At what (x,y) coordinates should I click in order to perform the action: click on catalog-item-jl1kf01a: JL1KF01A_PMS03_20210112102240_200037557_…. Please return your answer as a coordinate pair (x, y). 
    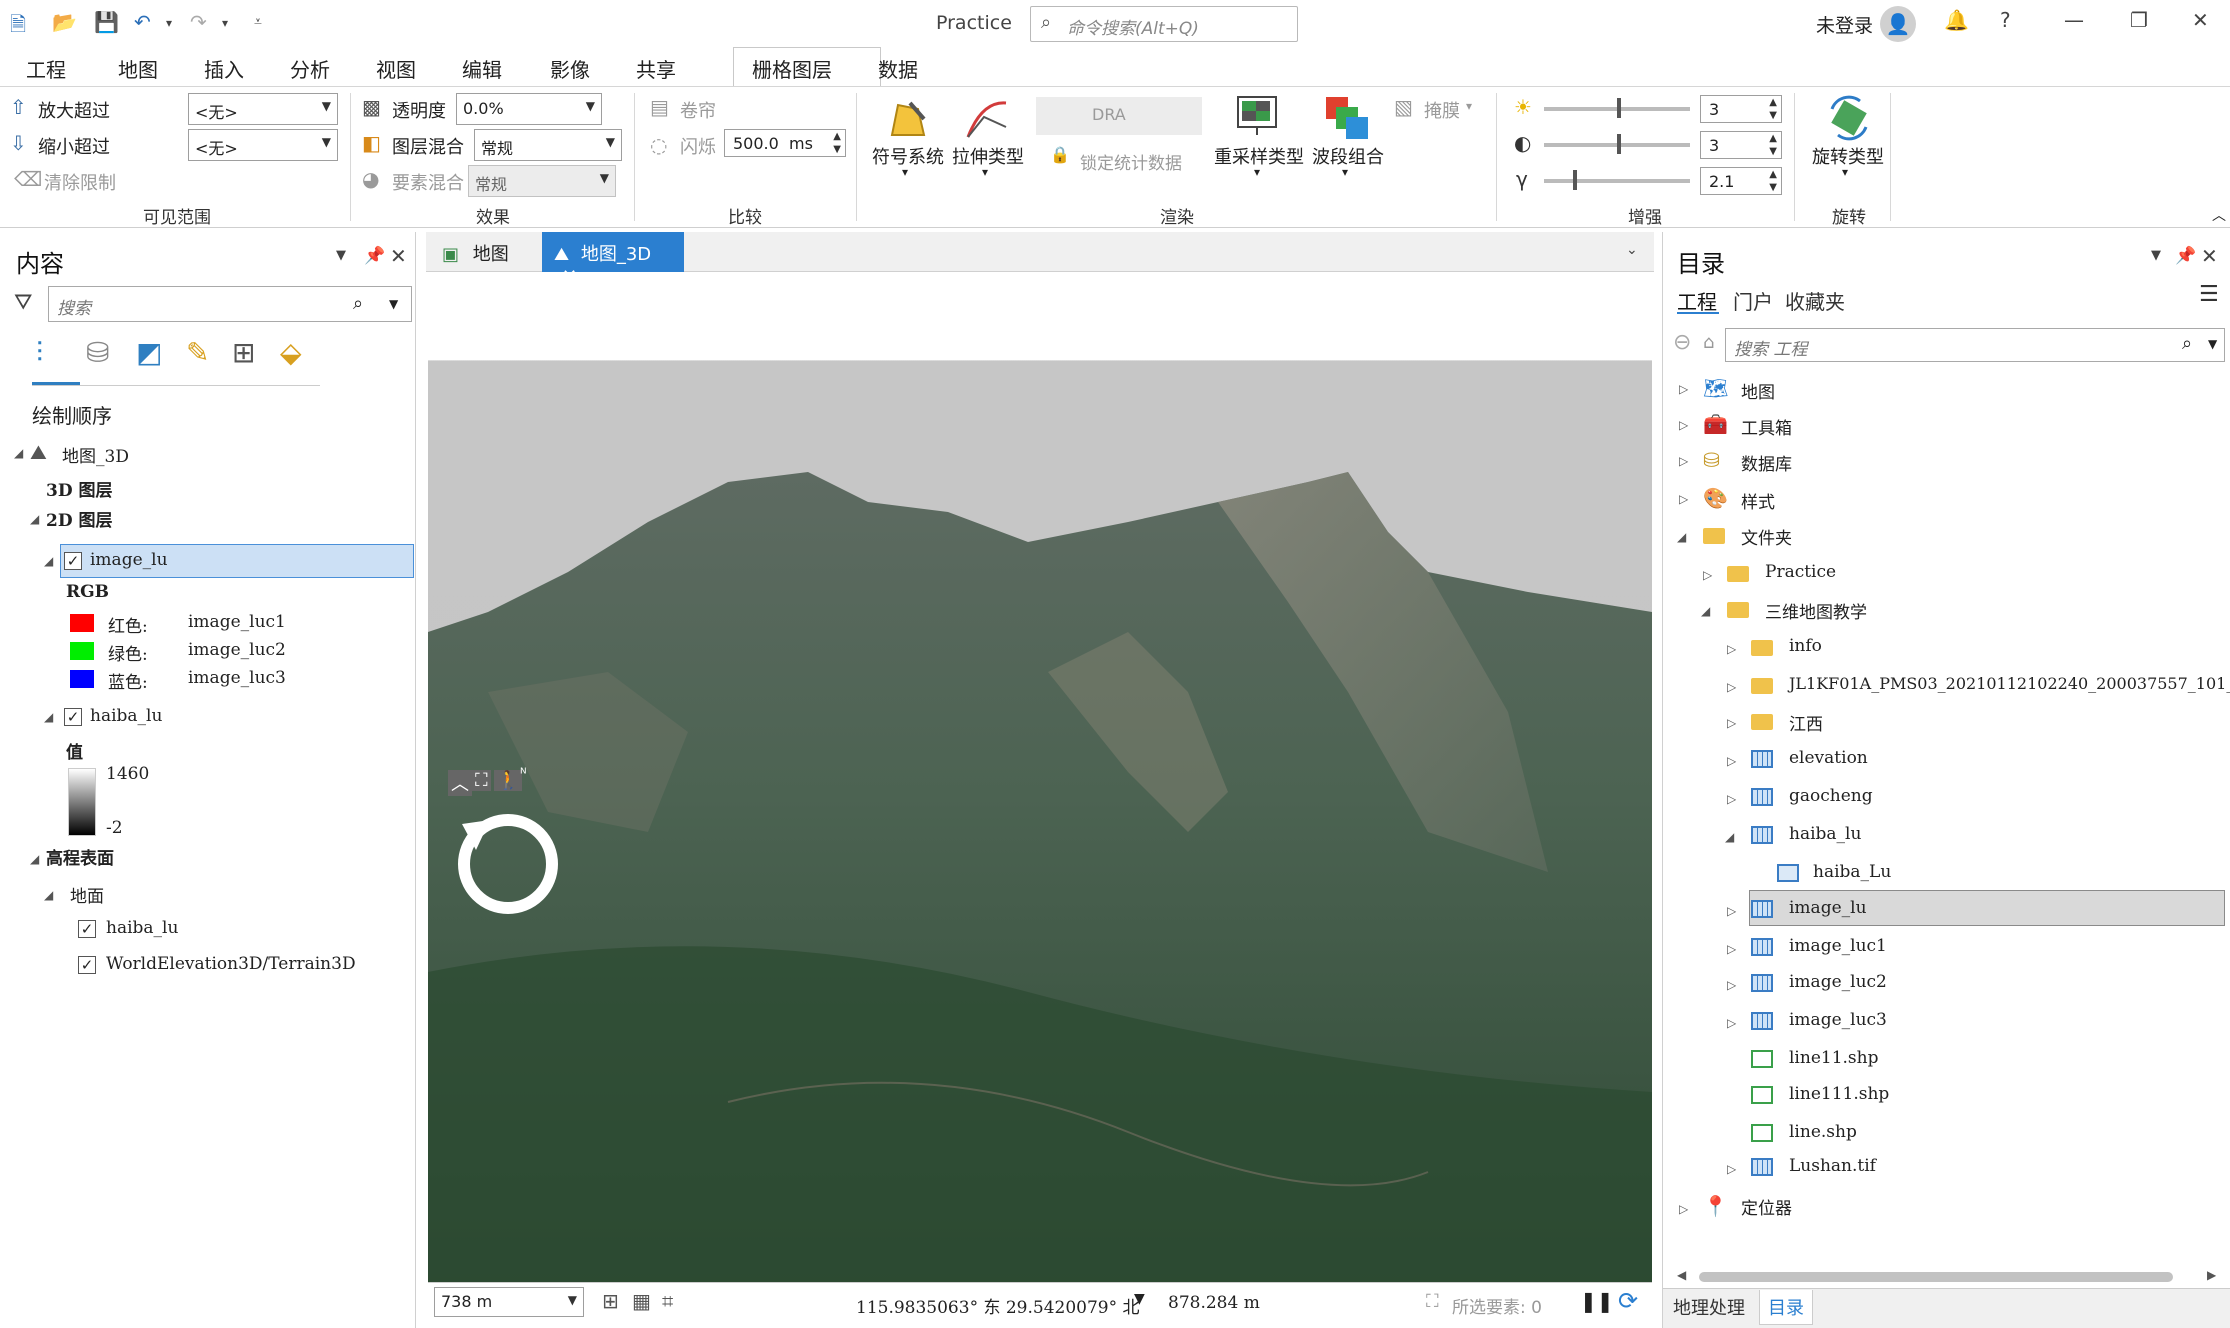
    Looking at the image, I should click on (2009, 683).